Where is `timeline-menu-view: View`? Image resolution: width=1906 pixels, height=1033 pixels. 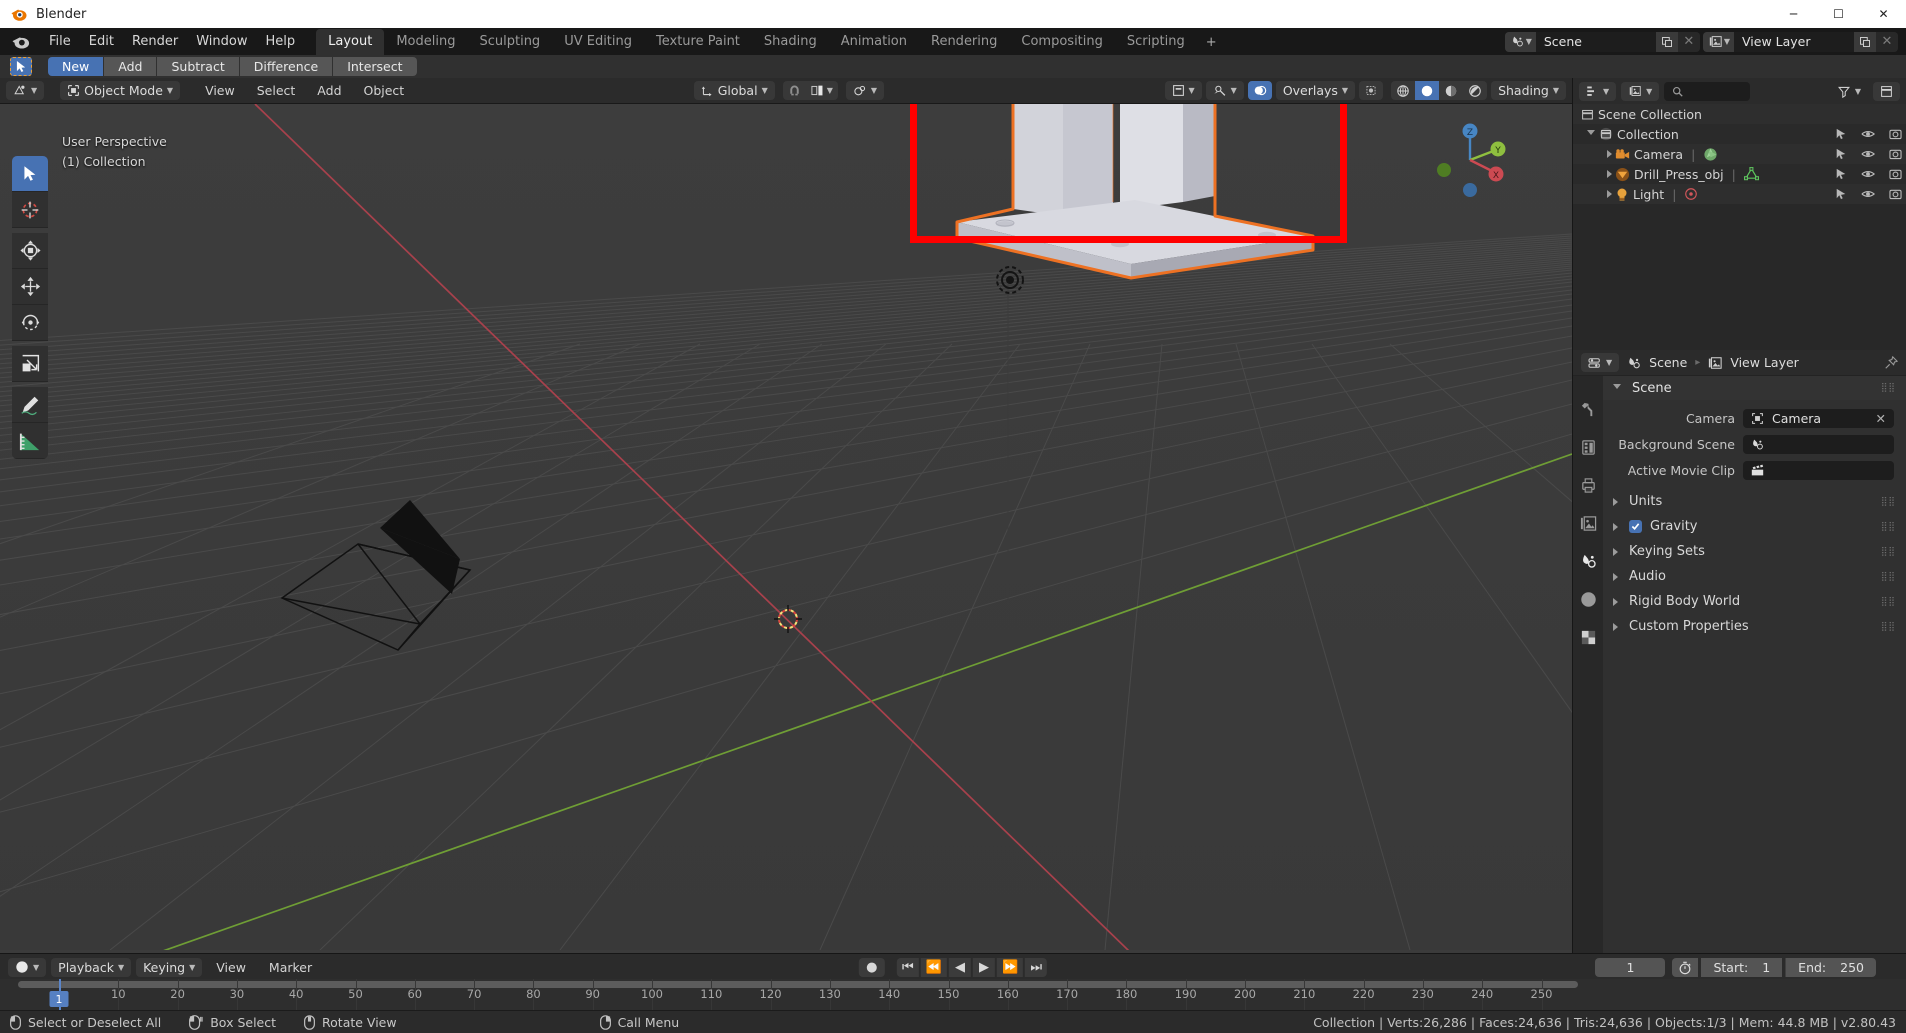 timeline-menu-view: View is located at coordinates (231, 967).